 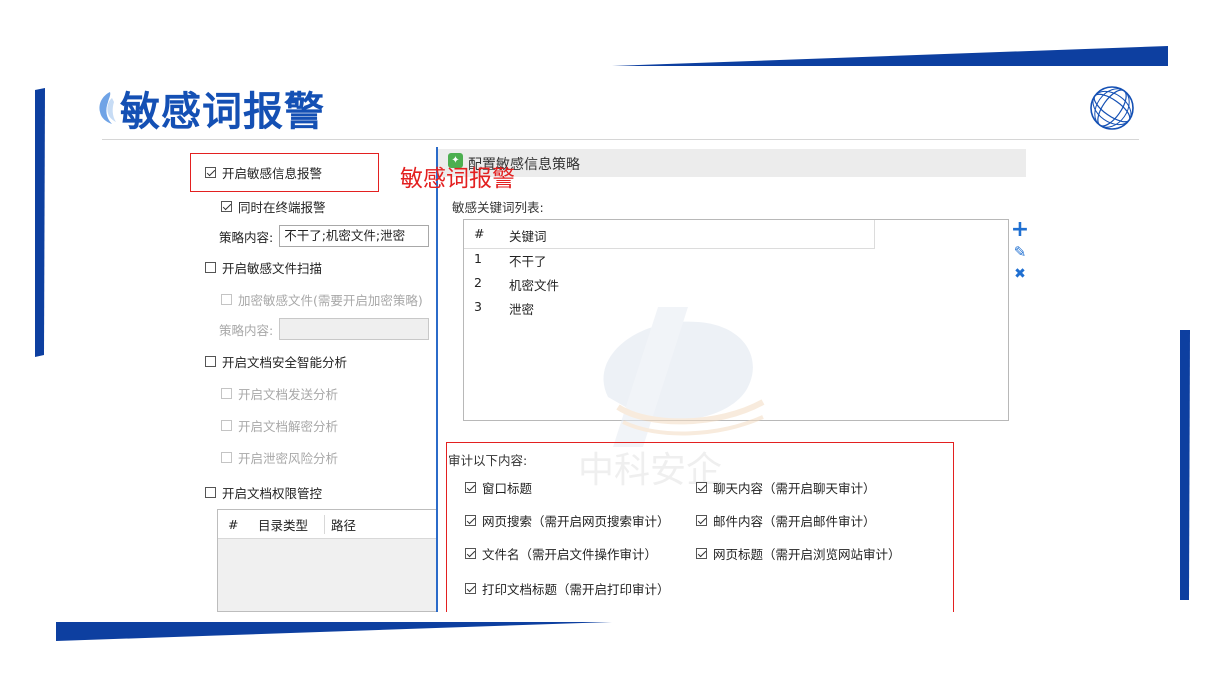 What do you see at coordinates (570, 554) in the screenshot?
I see `option-label: 文件名（需开启文件操作审计）` at bounding box center [570, 554].